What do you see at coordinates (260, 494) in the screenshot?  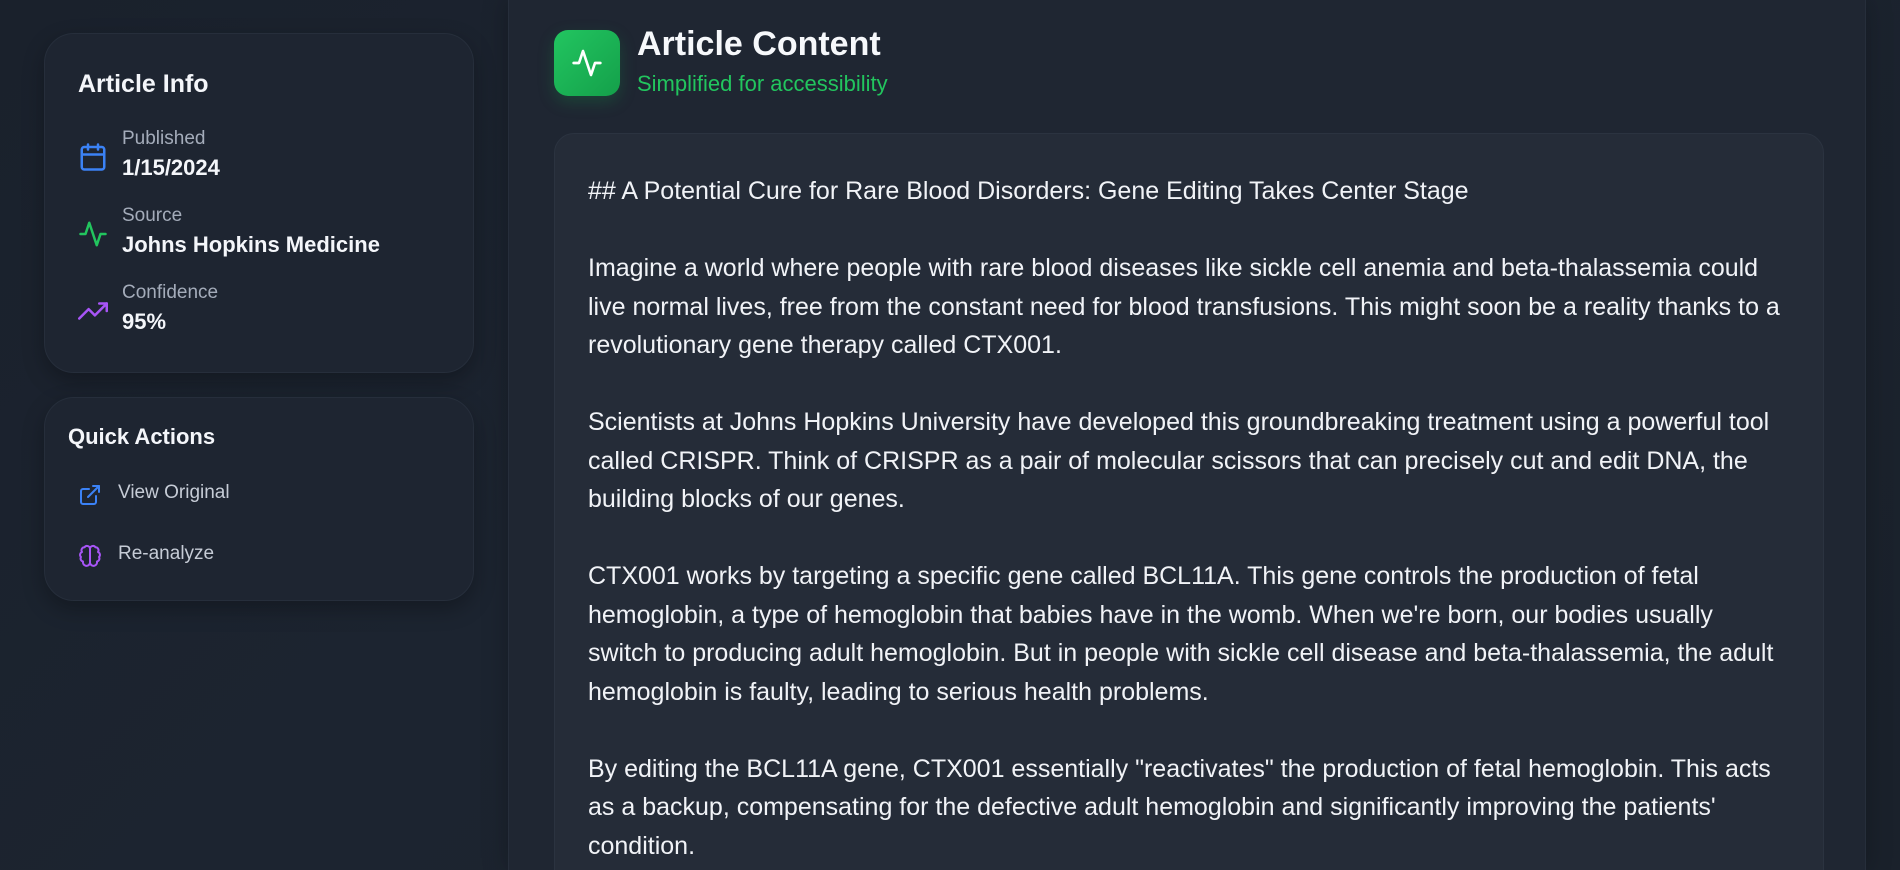 I see `view-original-button: View Original` at bounding box center [260, 494].